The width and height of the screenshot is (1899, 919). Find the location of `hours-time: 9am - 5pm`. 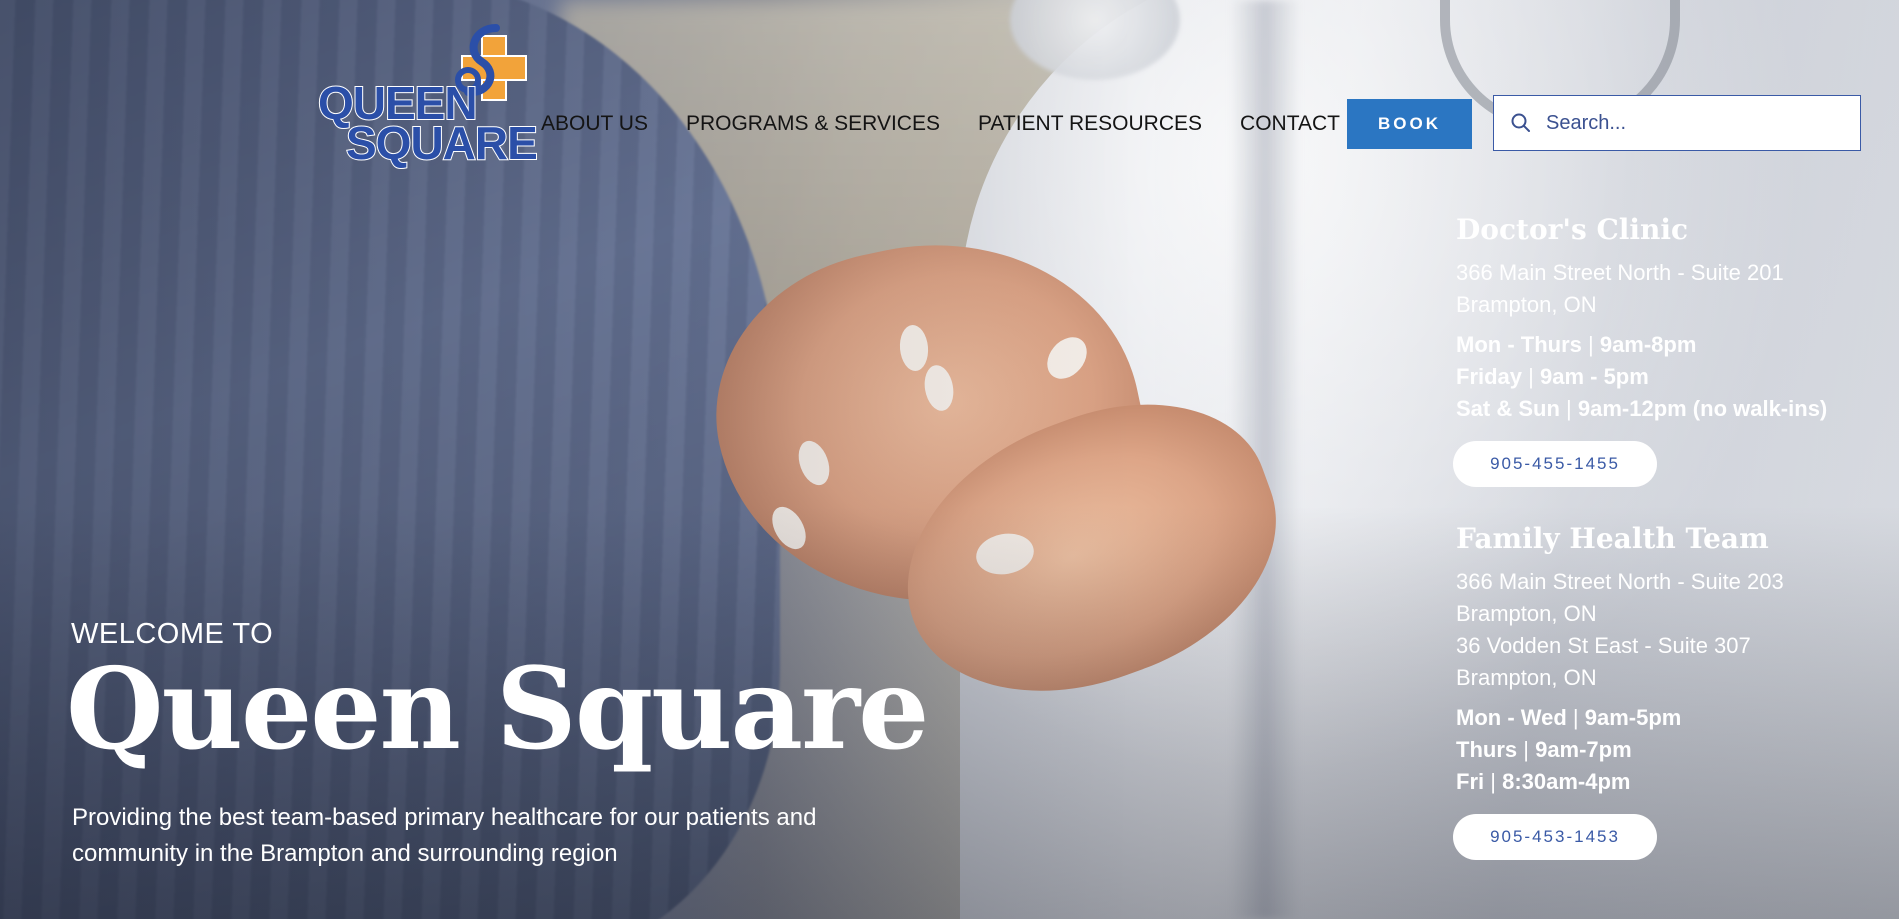

hours-time: 9am - 5pm is located at coordinates (1594, 376).